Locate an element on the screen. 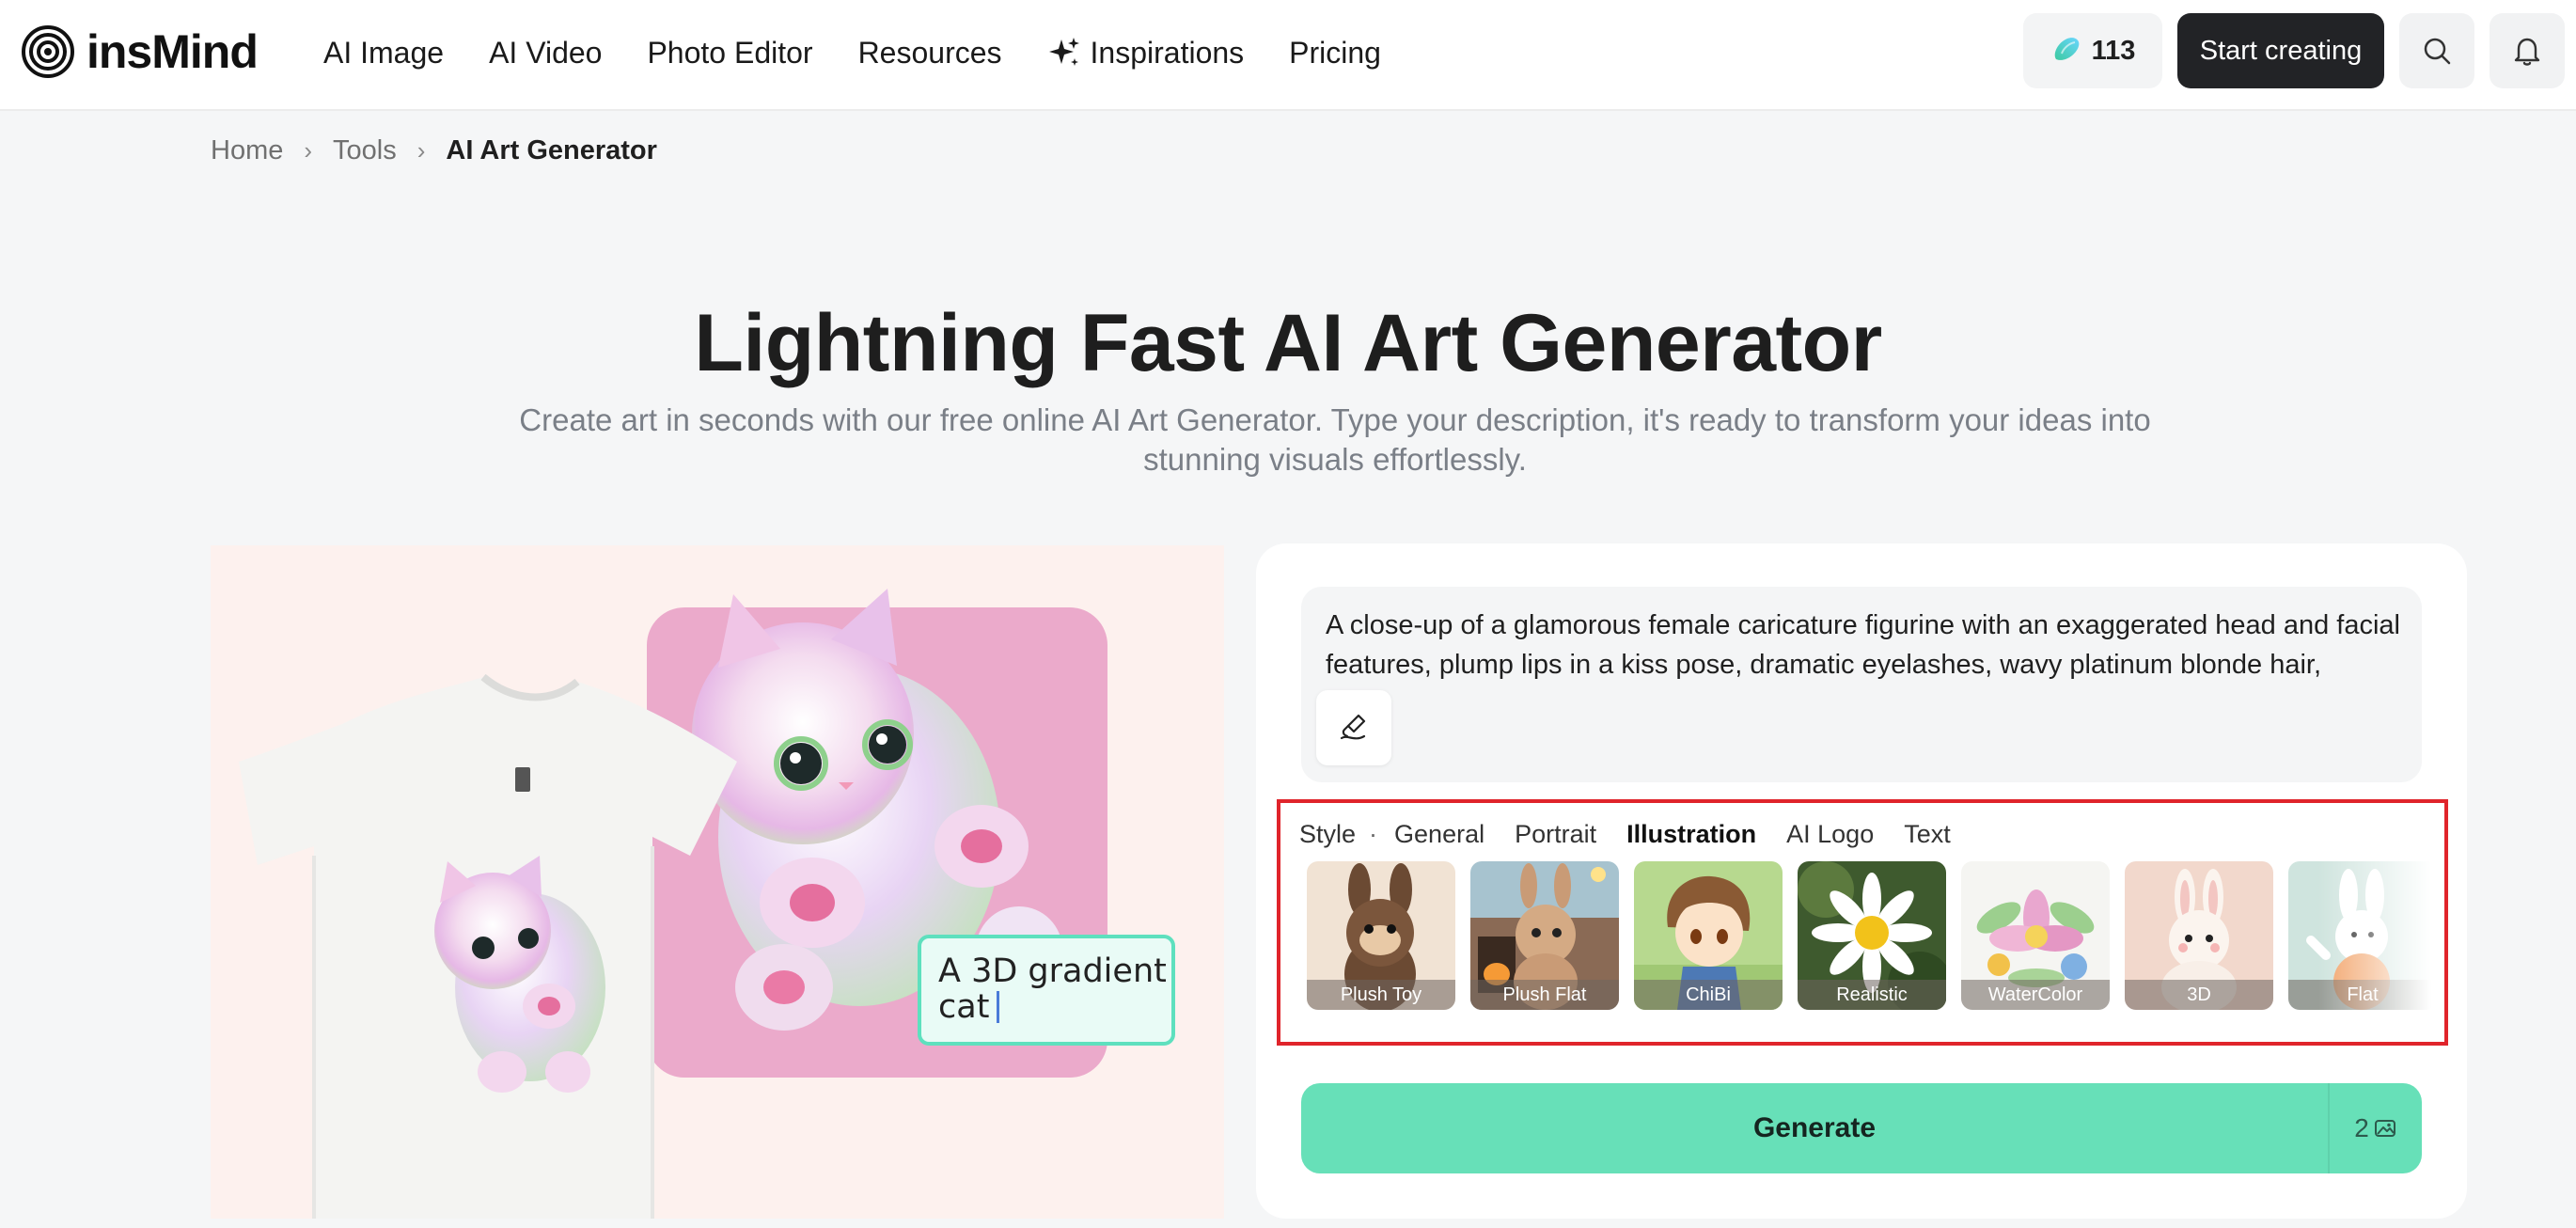 The height and width of the screenshot is (1228, 2576). thumb-label: Flat is located at coordinates (2360, 995).